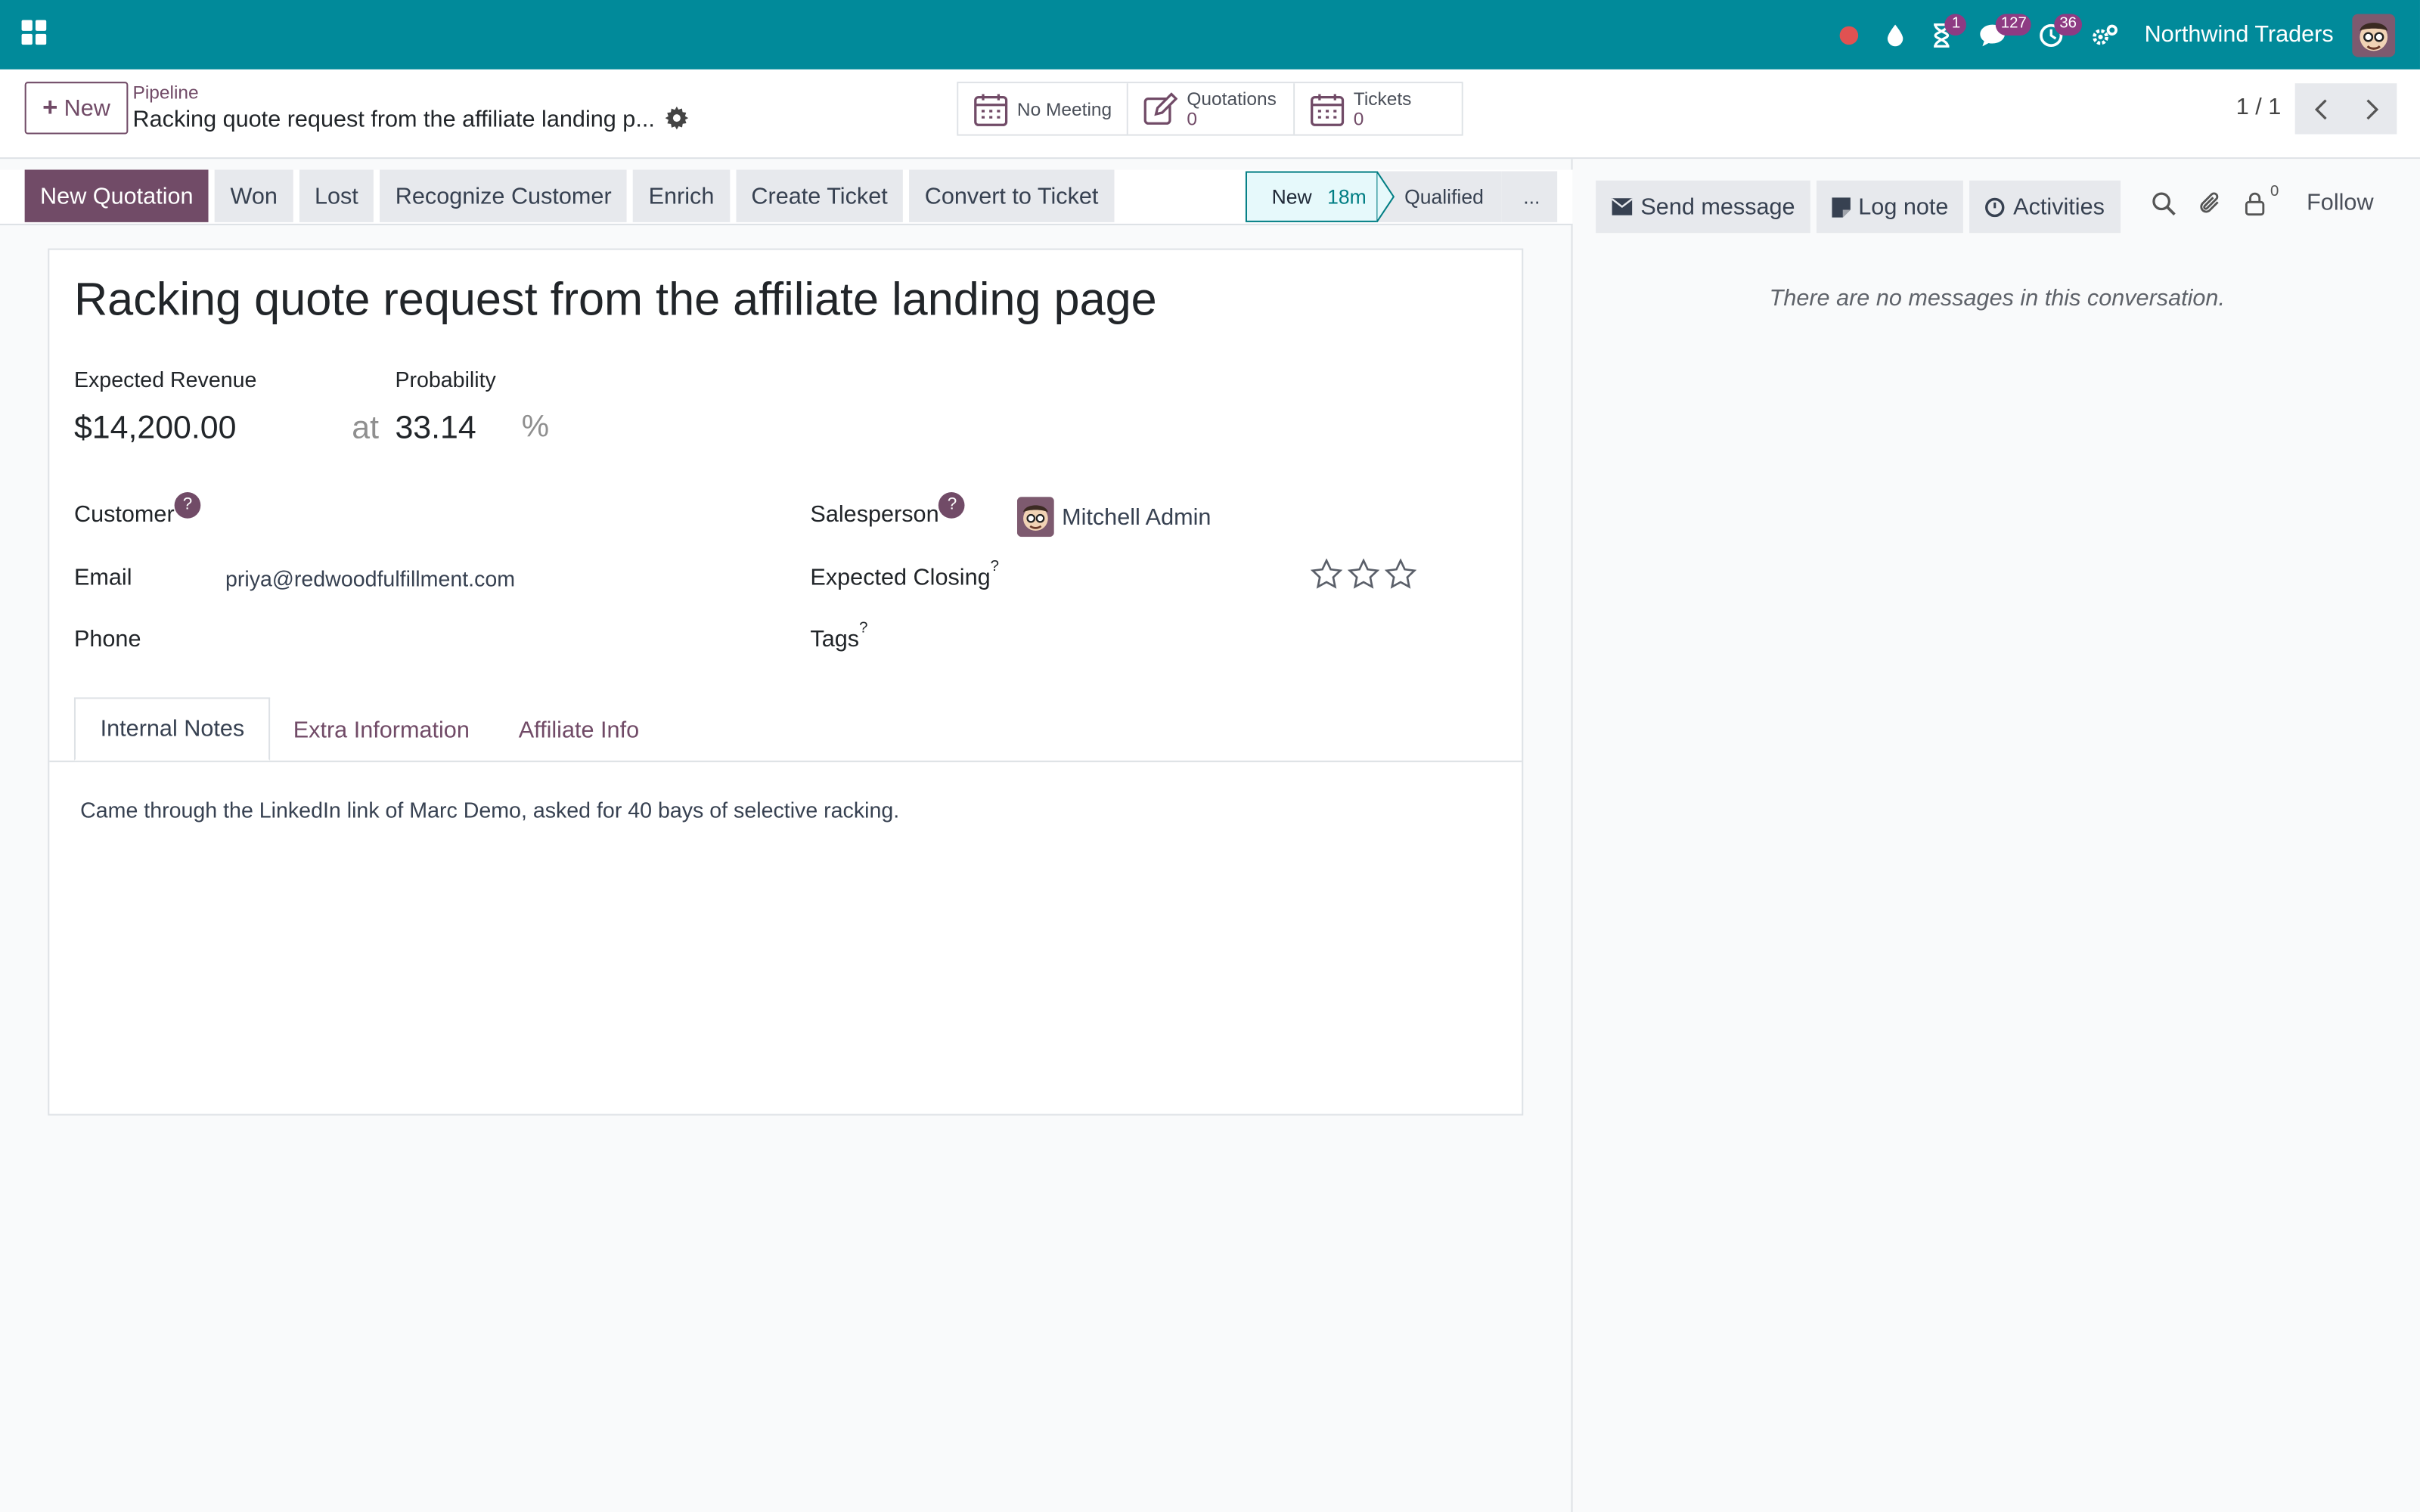 The height and width of the screenshot is (1512, 2420). Describe the element at coordinates (1035, 517) in the screenshot. I see `salesperson-avatar` at that location.